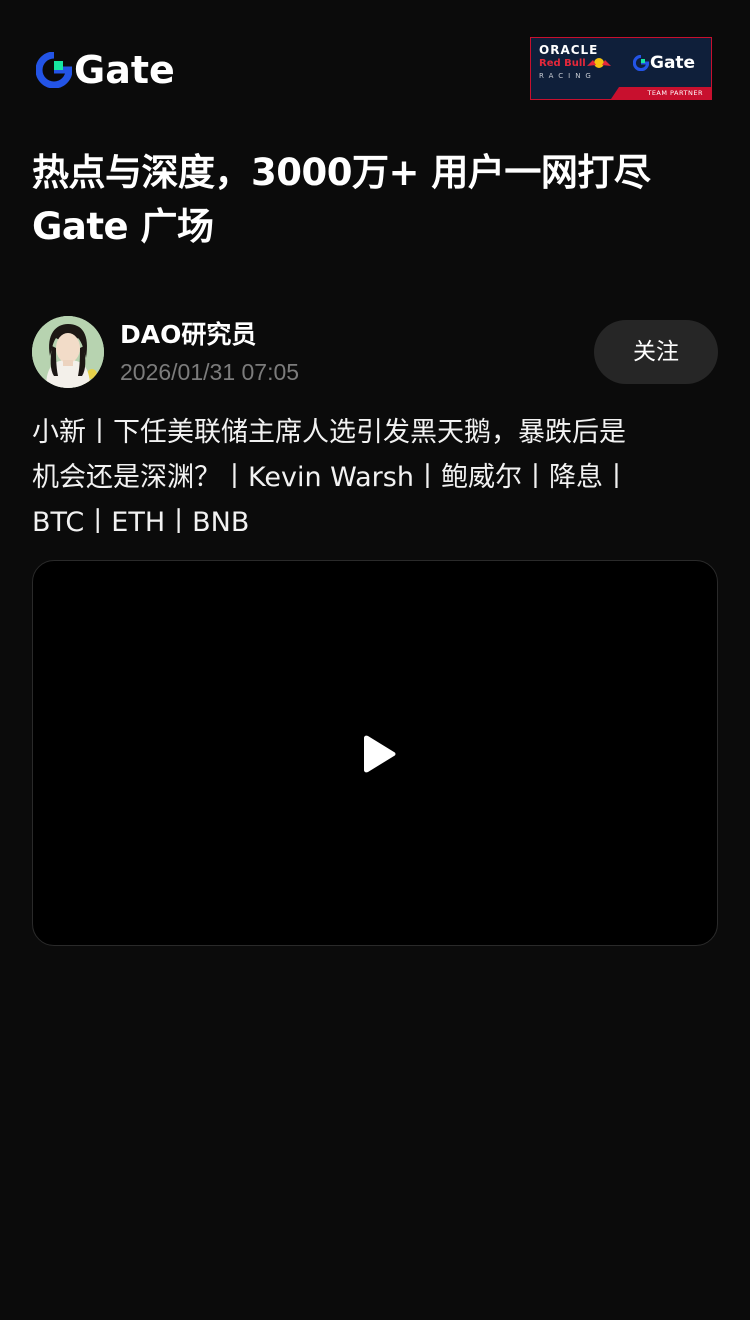 Image resolution: width=750 pixels, height=1320 pixels. I want to click on page-title: 热点与深度，3000万+ 用户一网打尽 Gate 广场, so click(377, 200).